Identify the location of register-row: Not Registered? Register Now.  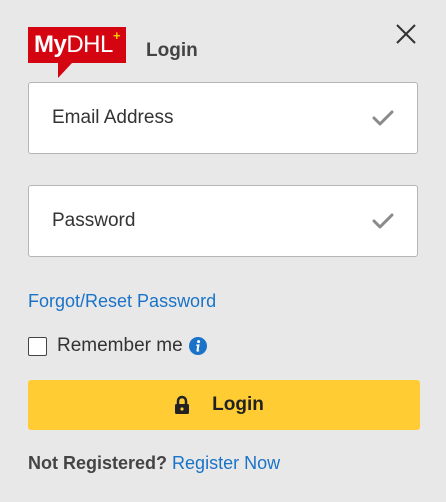
(154, 463).